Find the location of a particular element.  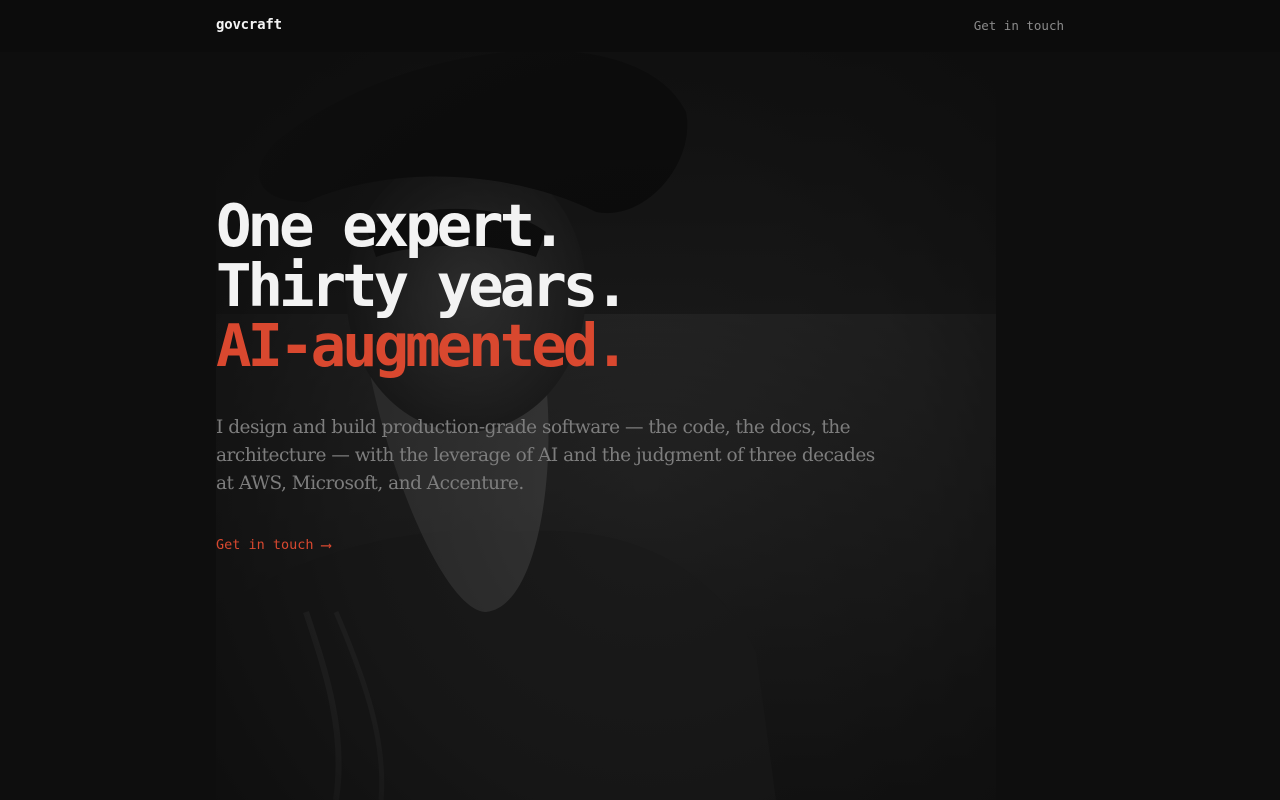

hero-headline: One expert. Thirty years. AI-augmented. is located at coordinates (576, 286).